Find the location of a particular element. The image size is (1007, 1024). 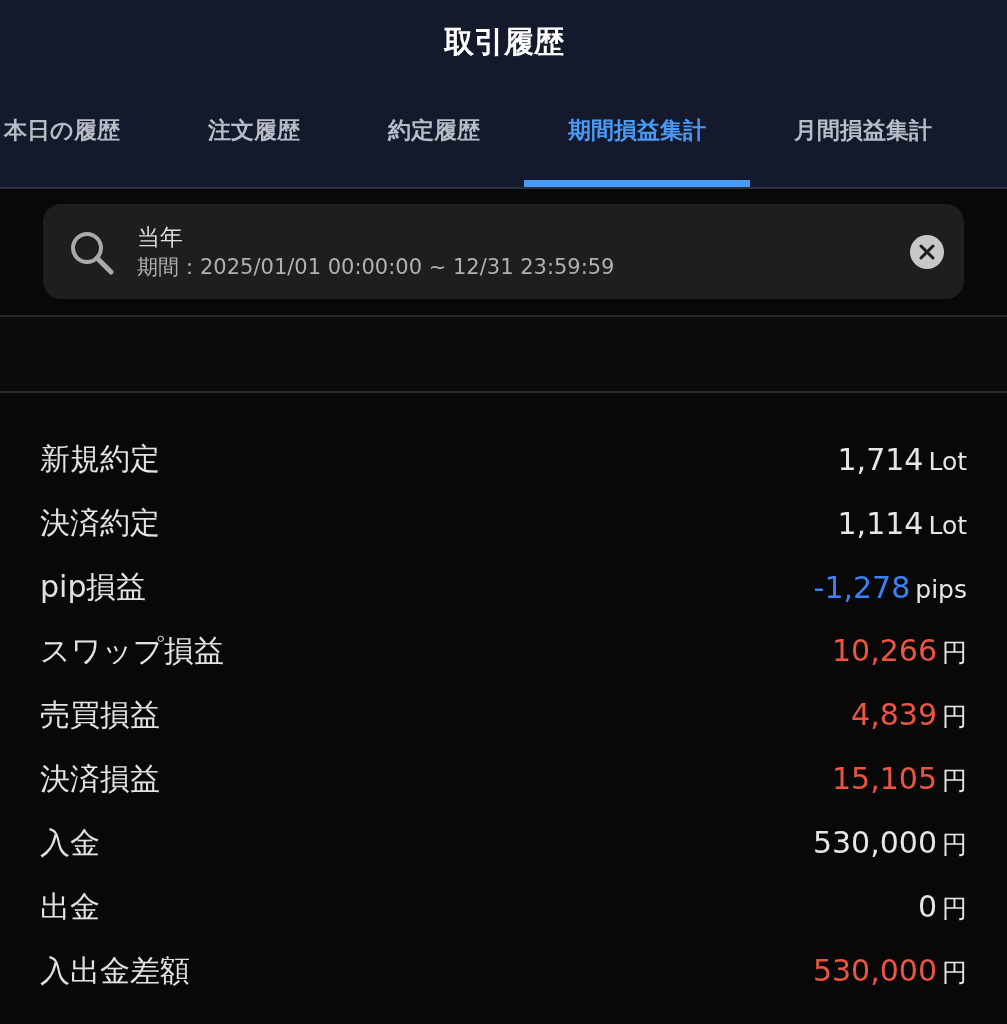

tab: 本日の履歴 is located at coordinates (82, 146).